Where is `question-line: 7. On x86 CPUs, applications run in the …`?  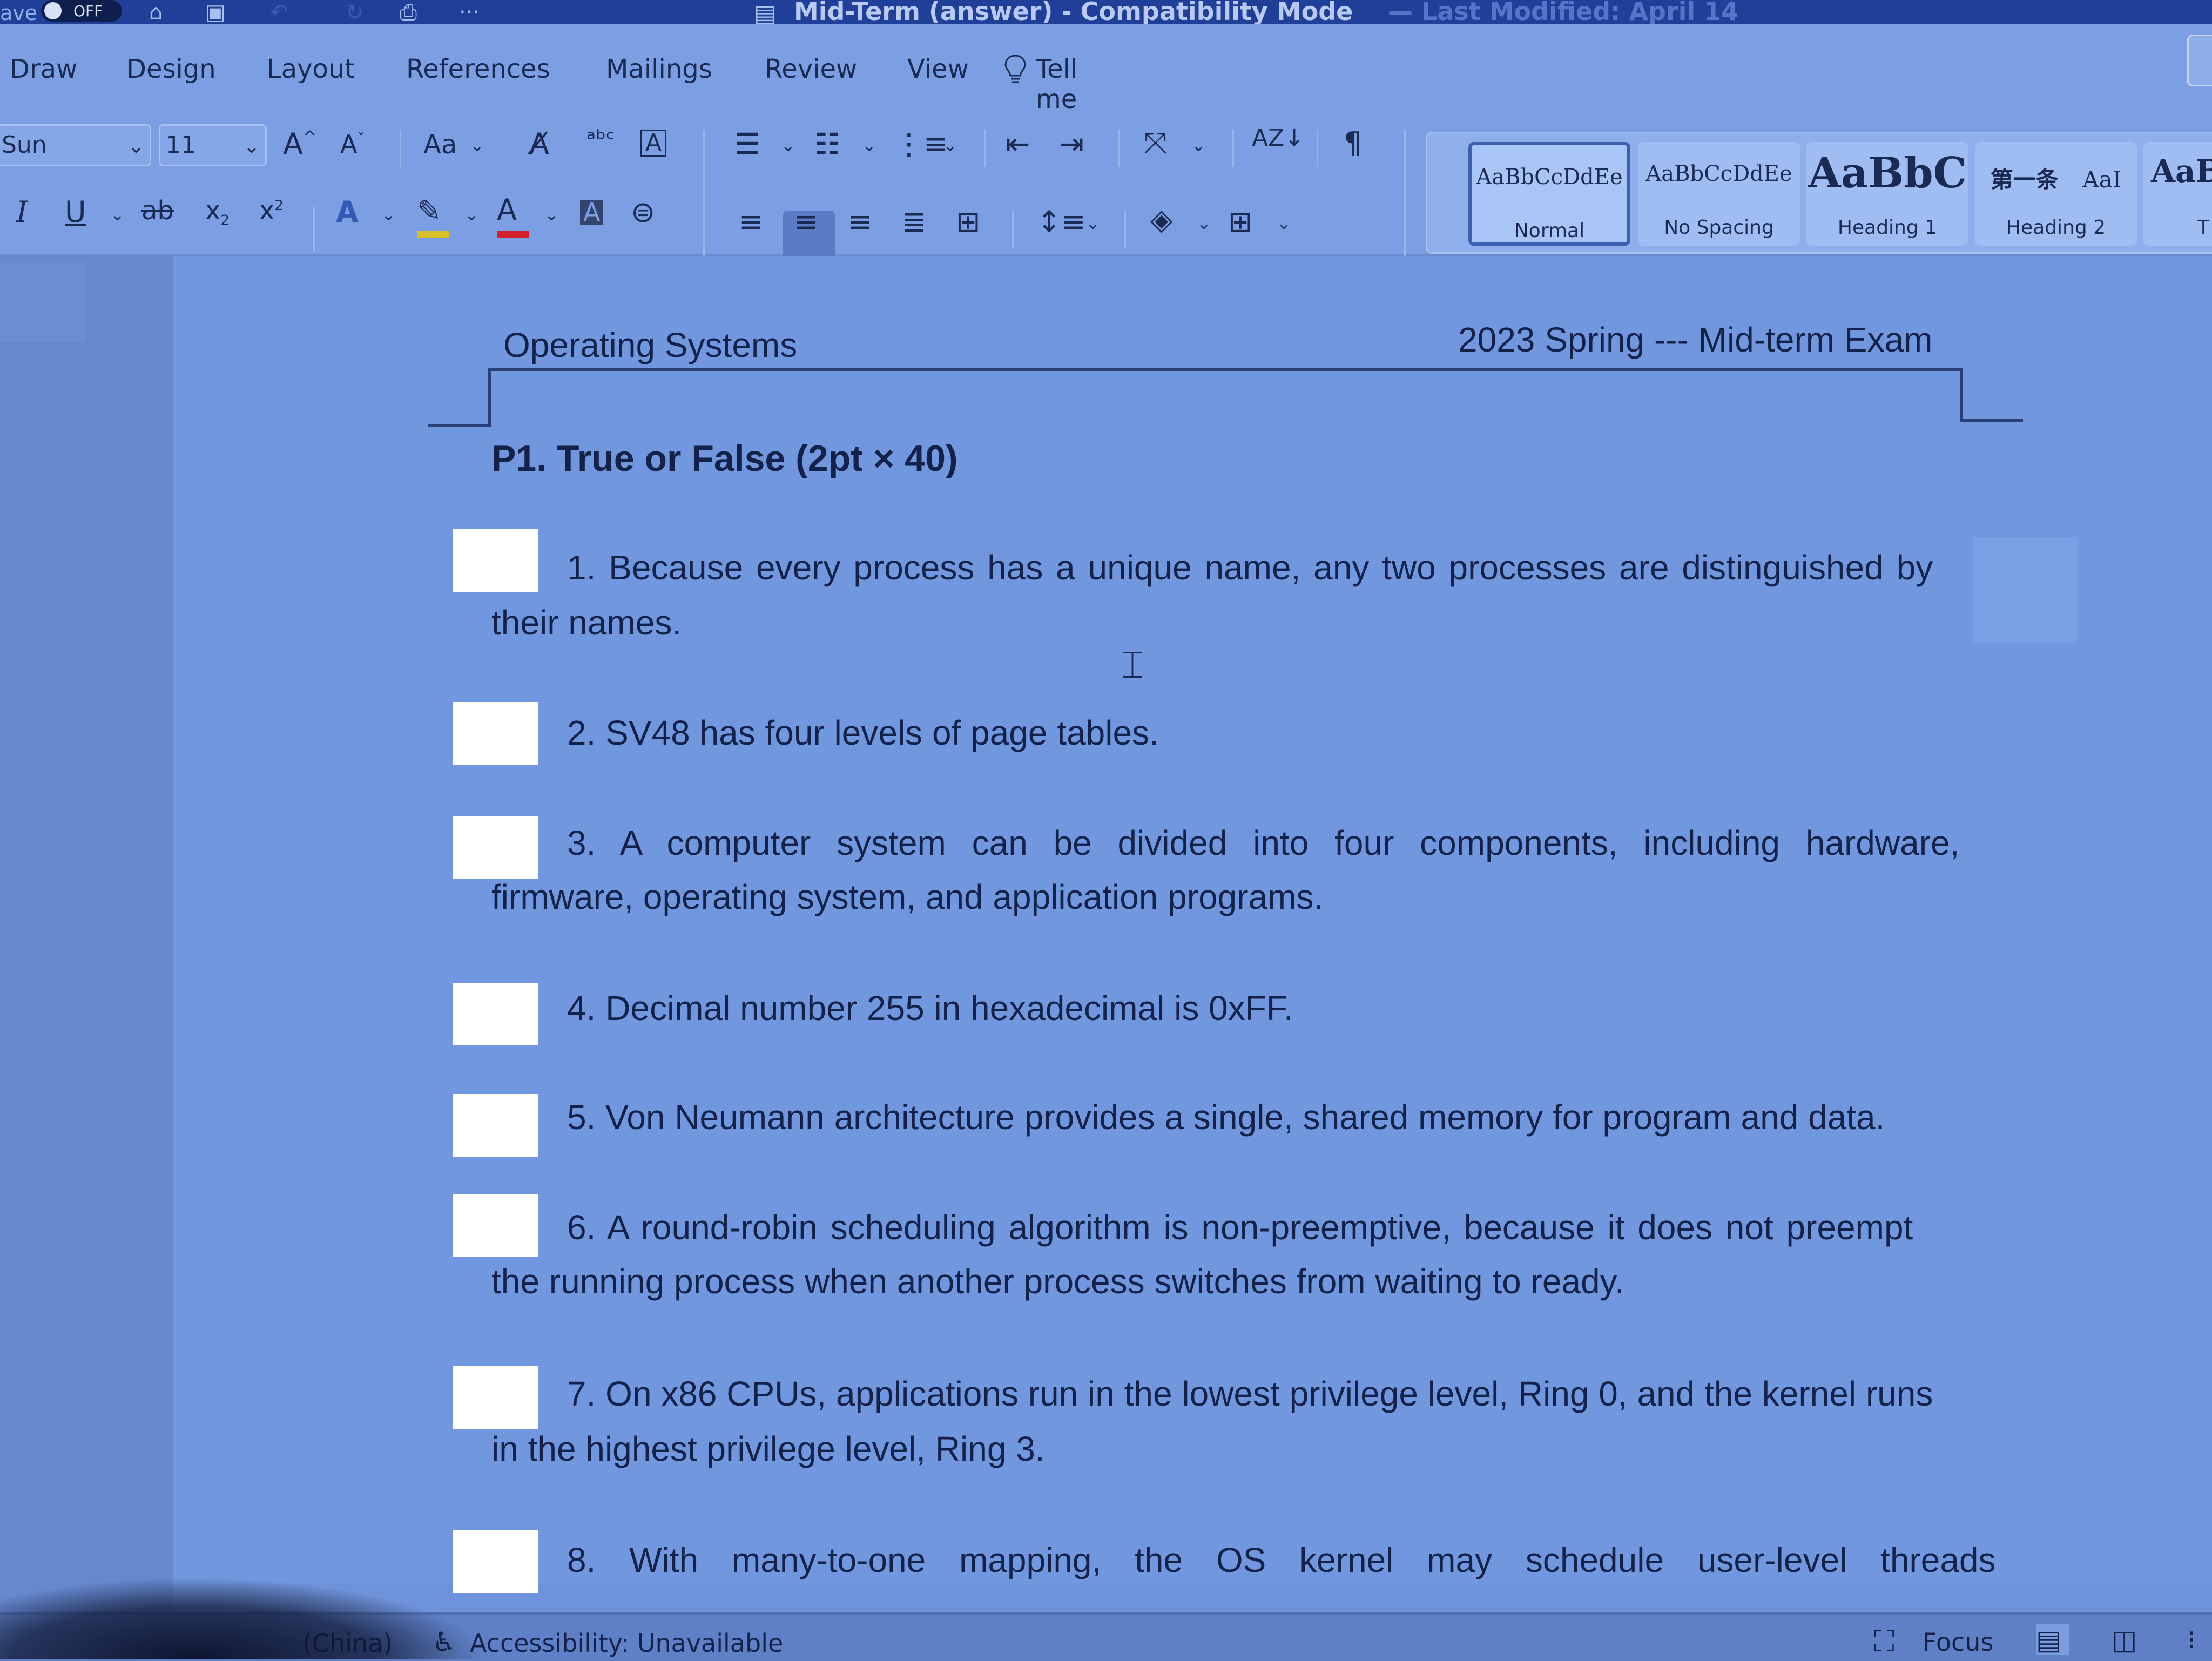
question-line: 7. On x86 CPUs, applications run in the … is located at coordinates (1250, 1393).